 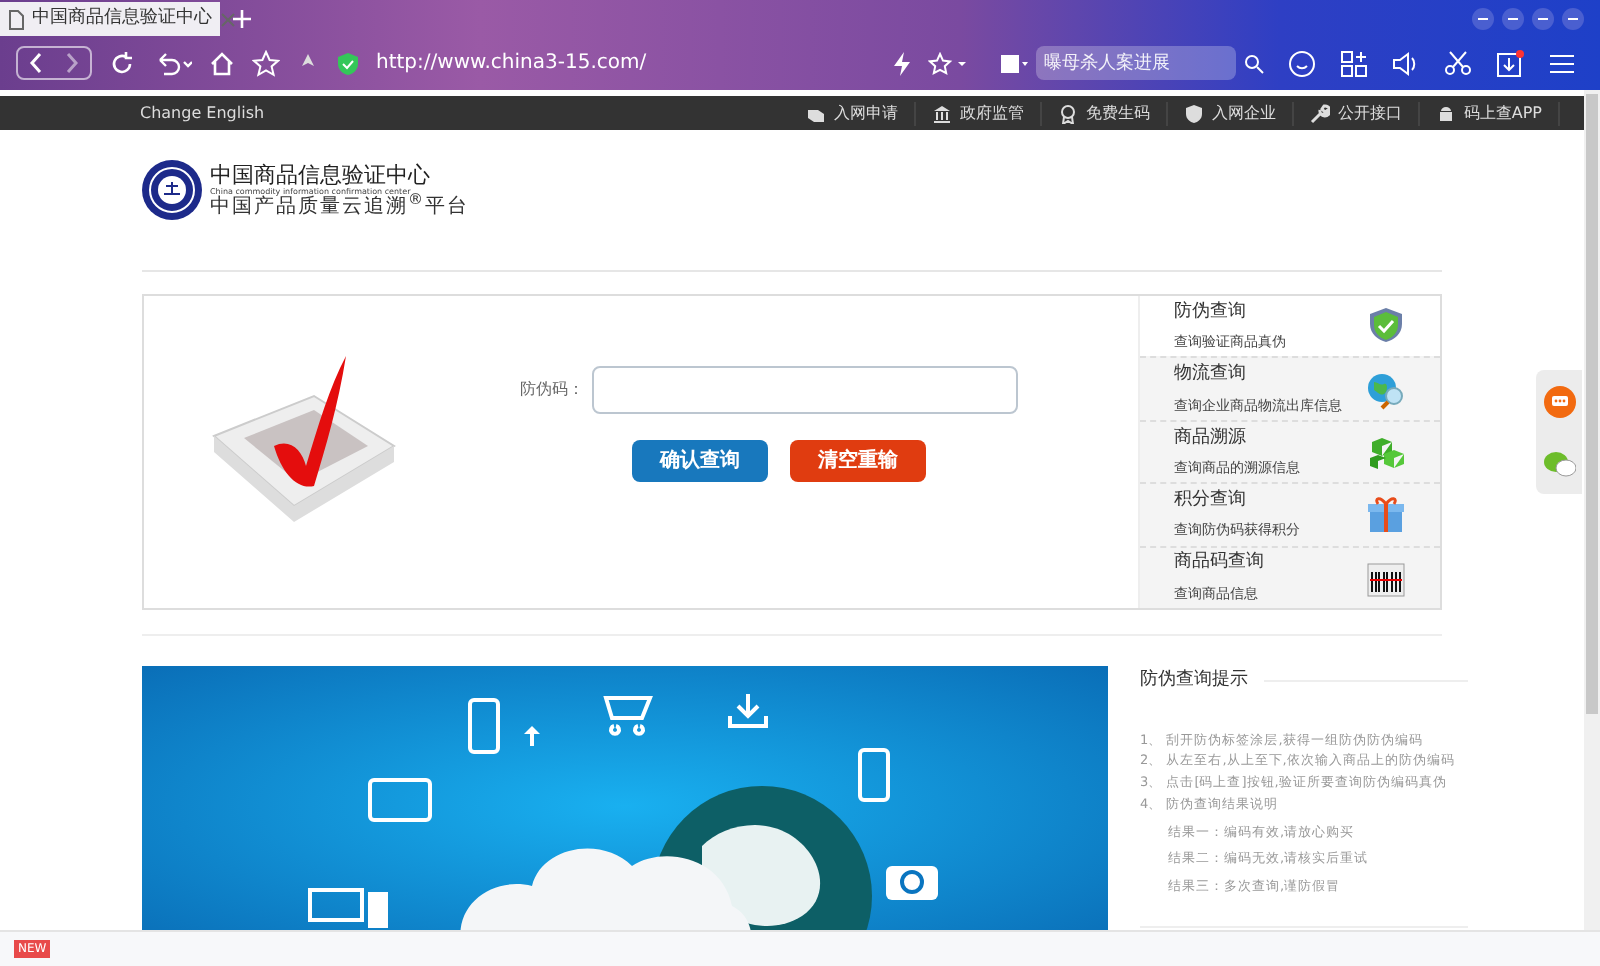 I want to click on address-bar: http://www.china3-15.com/, so click(x=626, y=63).